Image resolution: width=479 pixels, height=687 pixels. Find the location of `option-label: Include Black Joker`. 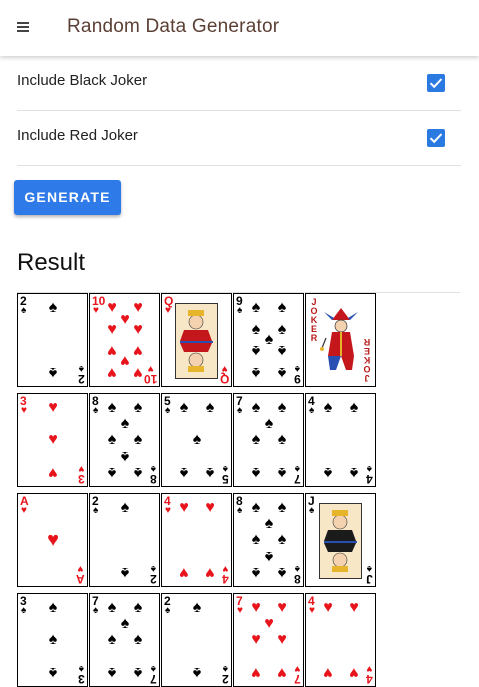

option-label: Include Black Joker is located at coordinates (82, 80).